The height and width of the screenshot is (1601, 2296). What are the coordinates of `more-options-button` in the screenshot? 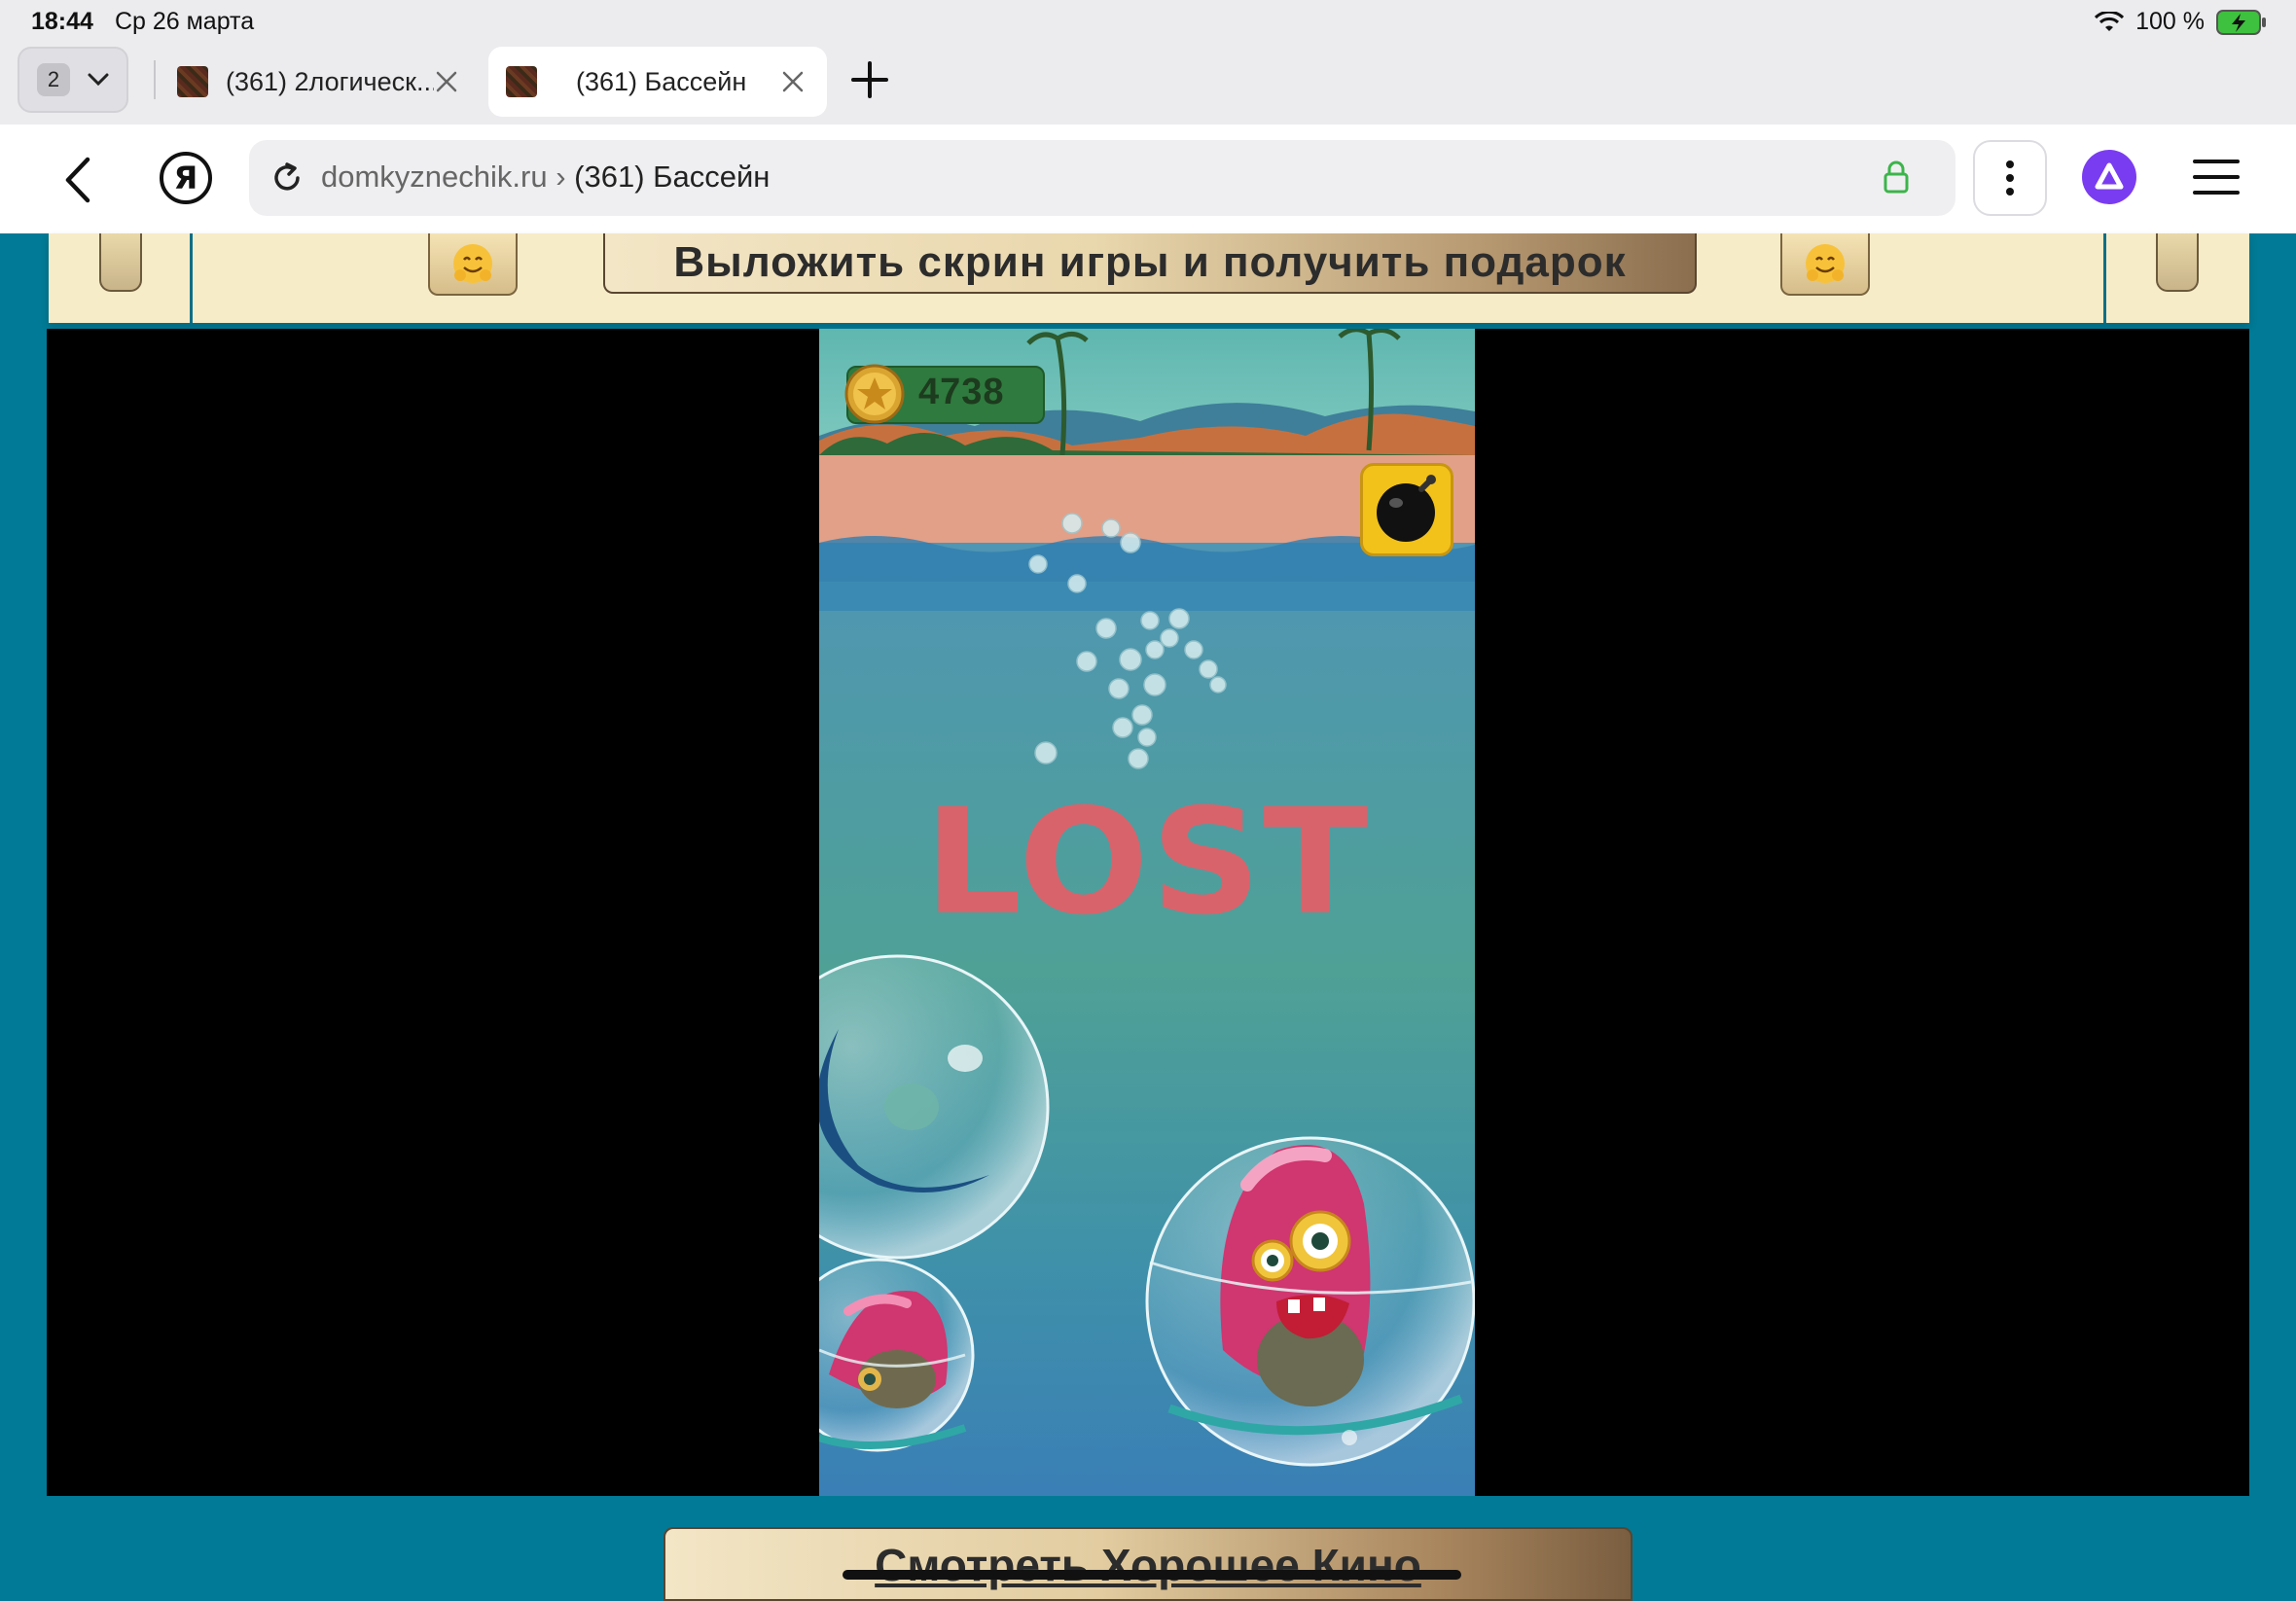 It's located at (2010, 178).